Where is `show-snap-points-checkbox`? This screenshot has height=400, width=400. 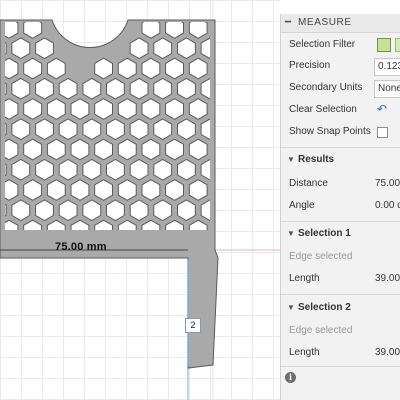
show-snap-points-checkbox is located at coordinates (382, 132).